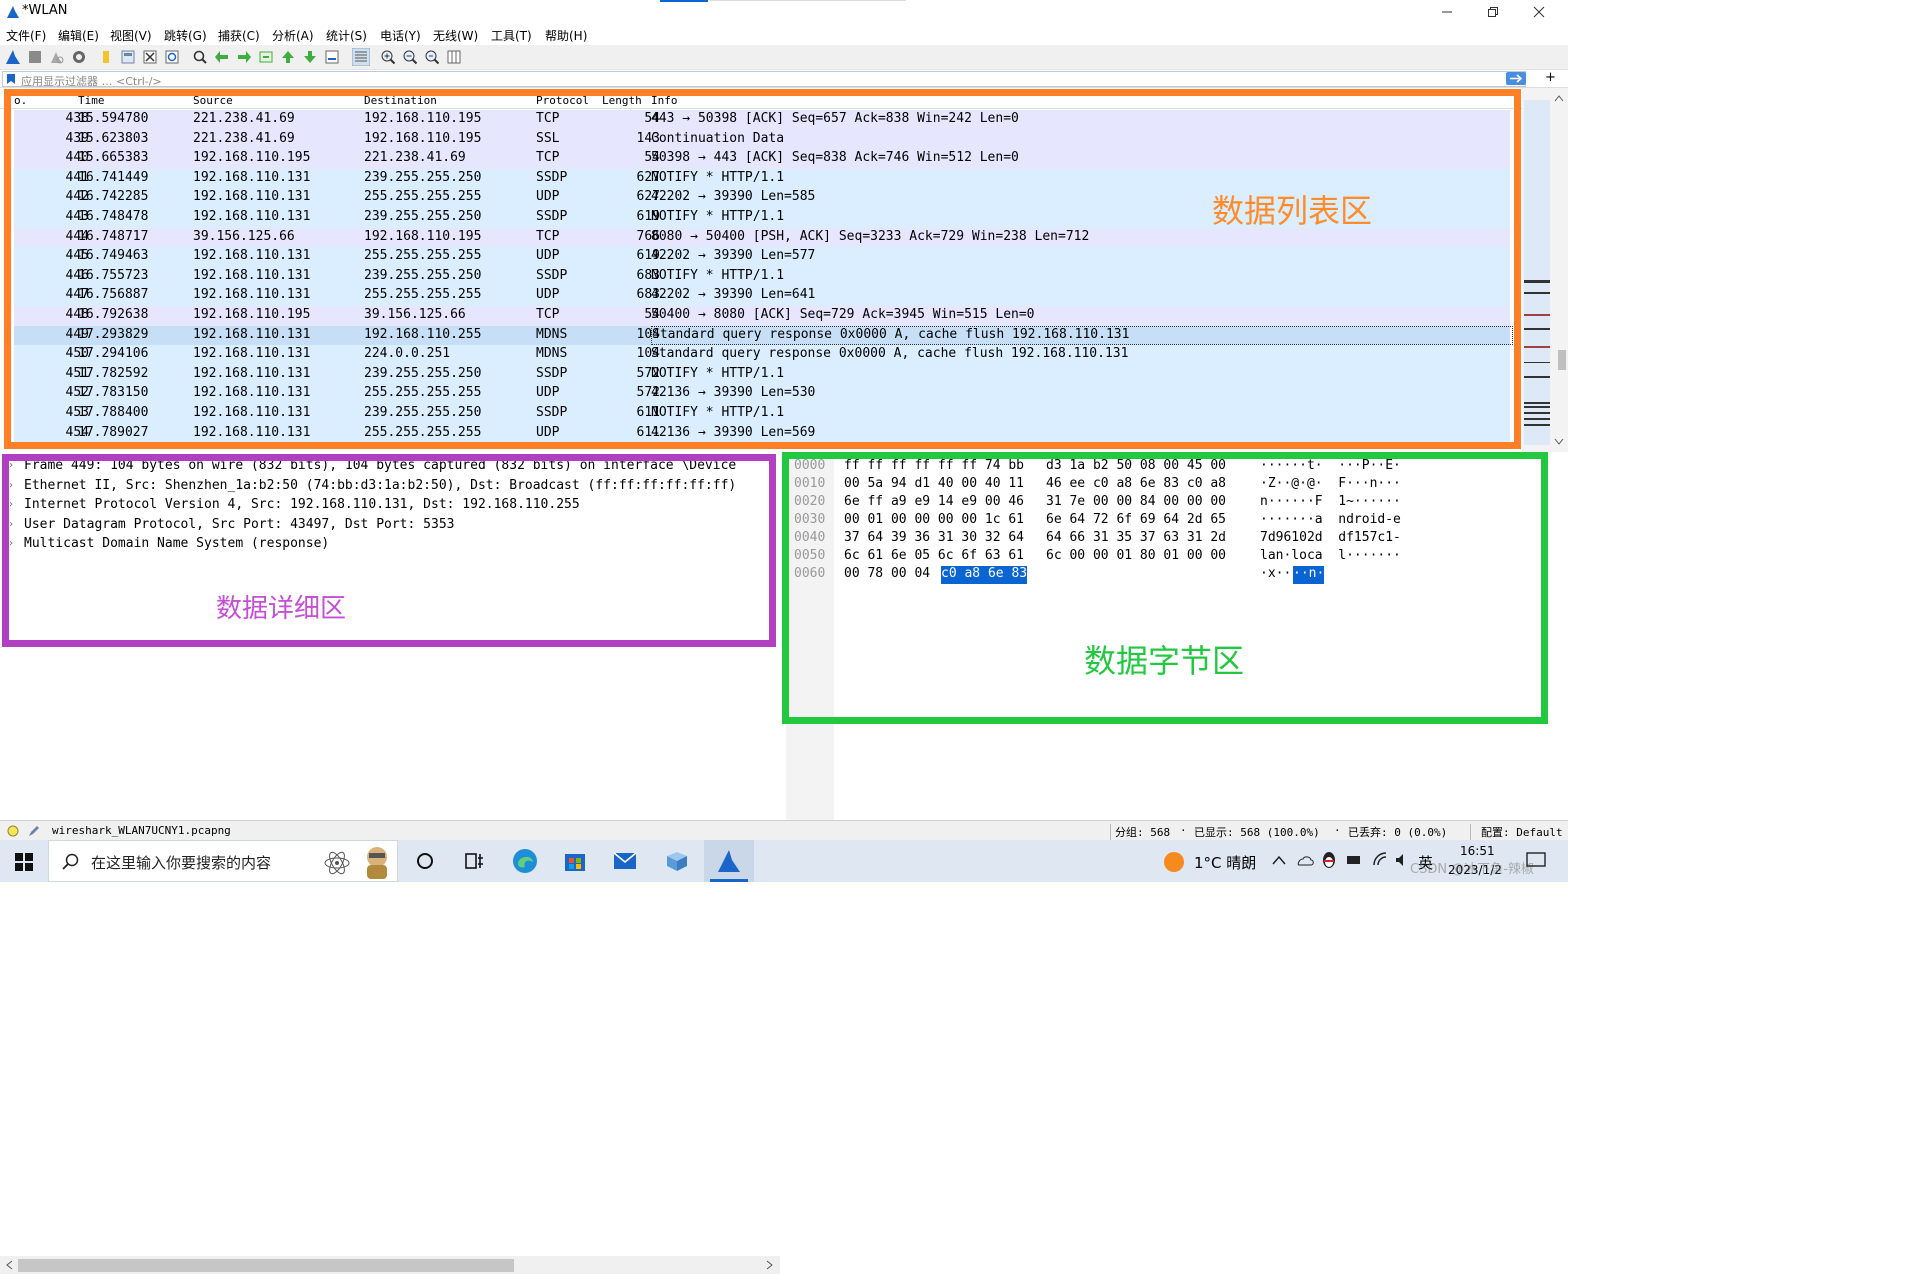  Describe the element at coordinates (131, 35) in the screenshot. I see `menu-item: 视图(V)` at that location.